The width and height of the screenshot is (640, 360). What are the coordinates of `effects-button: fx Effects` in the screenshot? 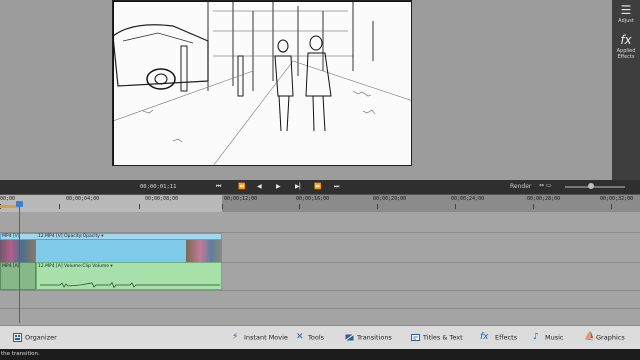 It's located at (498, 337).